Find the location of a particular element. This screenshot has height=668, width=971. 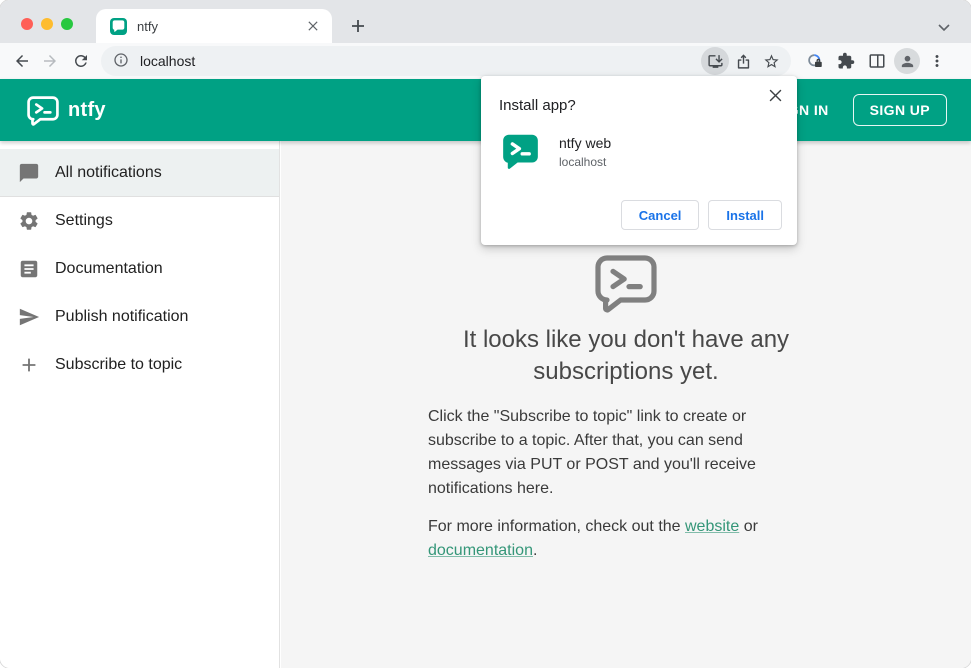

url-text: localhost is located at coordinates (420, 61).